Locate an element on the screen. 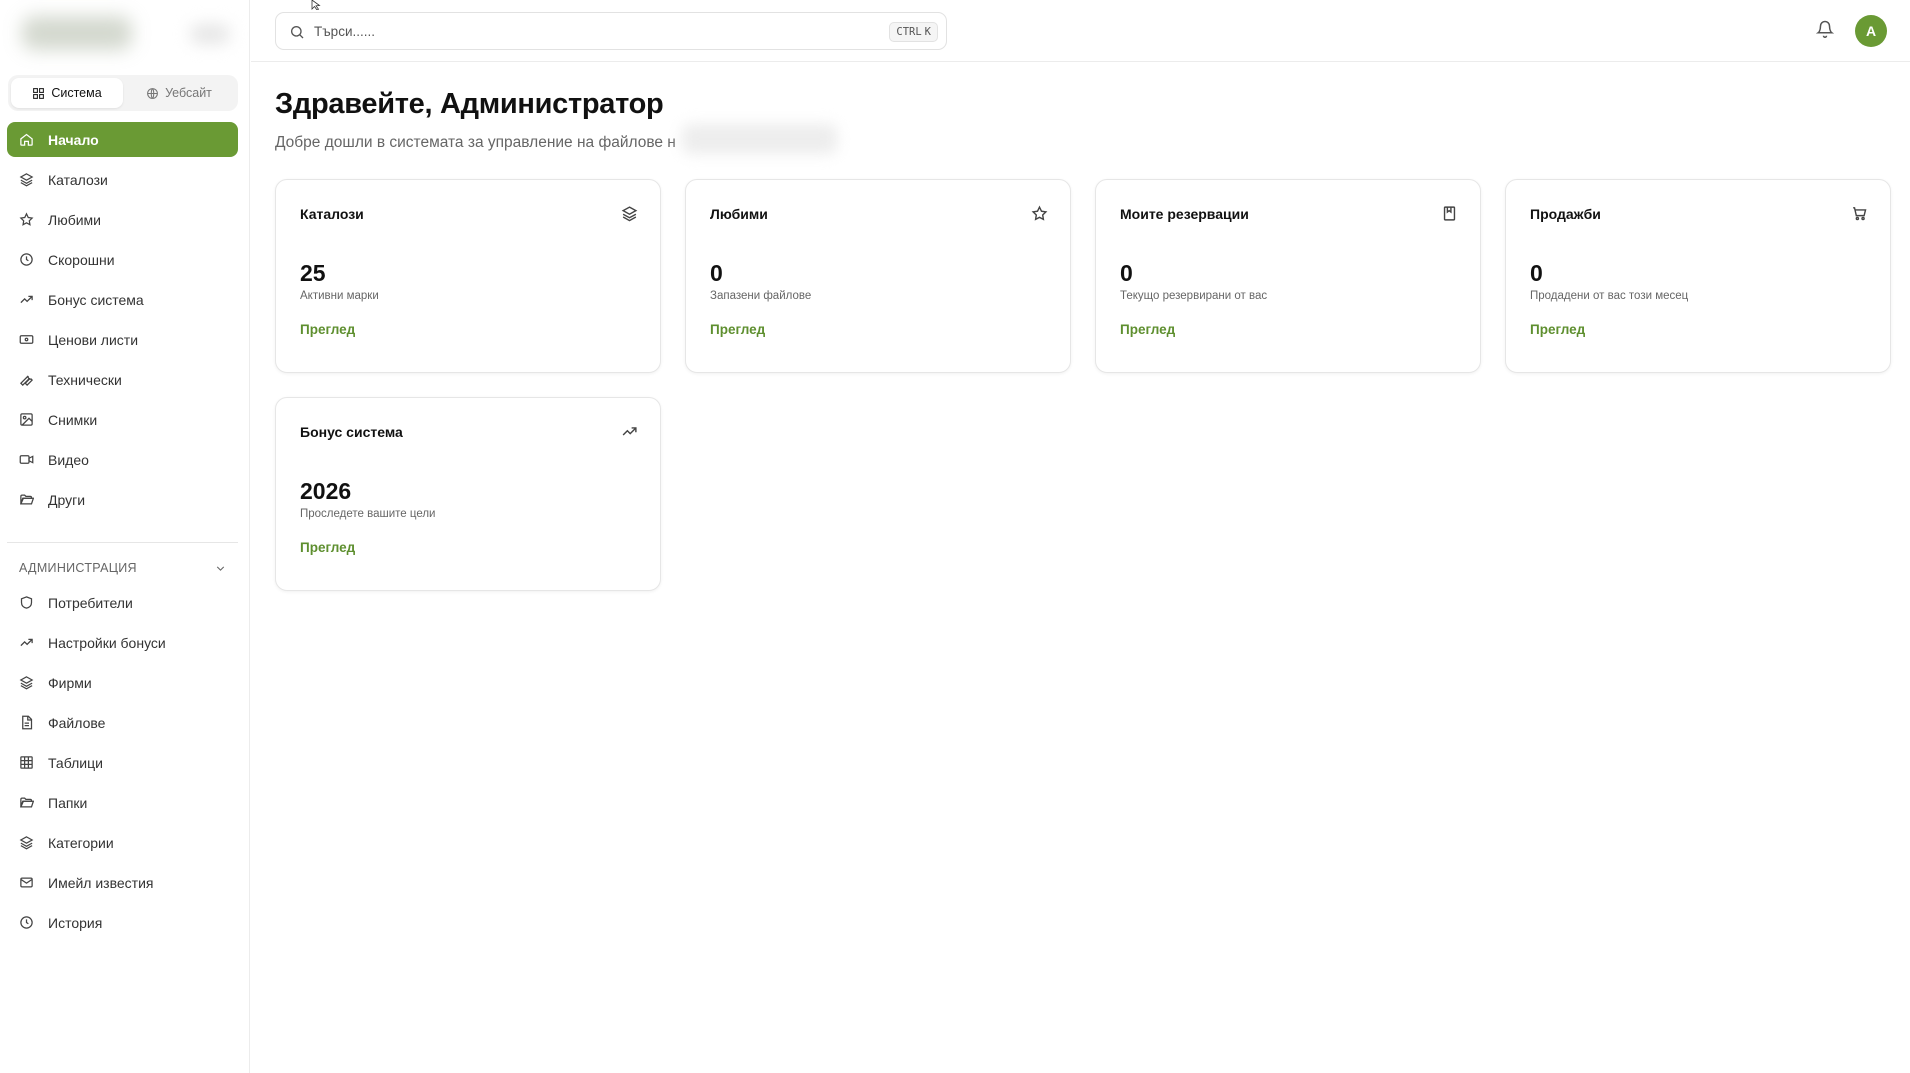  admin-section-heading: АДМИНИСТРАЦИЯ is located at coordinates (78, 568).